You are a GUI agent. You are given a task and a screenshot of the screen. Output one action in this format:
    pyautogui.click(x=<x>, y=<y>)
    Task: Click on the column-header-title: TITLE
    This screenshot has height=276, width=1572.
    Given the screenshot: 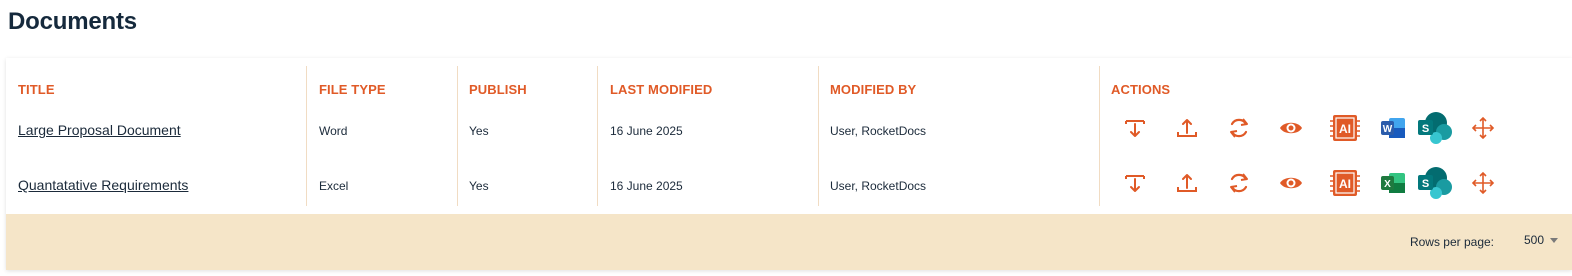 What is the action you would take?
    pyautogui.click(x=36, y=89)
    